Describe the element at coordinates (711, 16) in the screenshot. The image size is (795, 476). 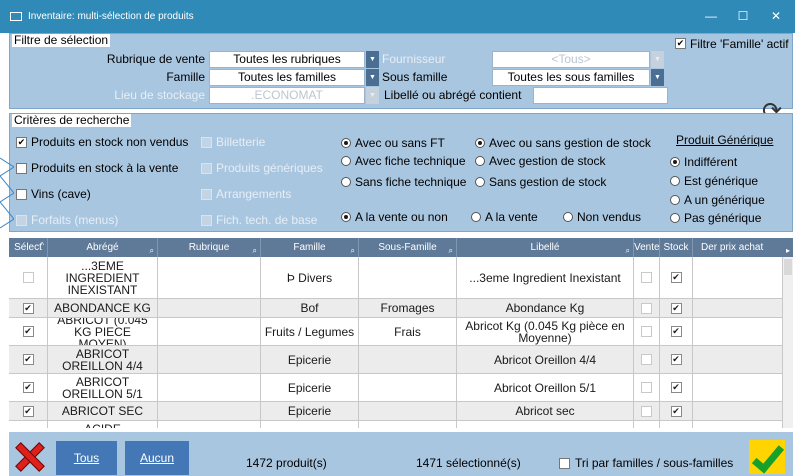
I see `minimize-button: —` at that location.